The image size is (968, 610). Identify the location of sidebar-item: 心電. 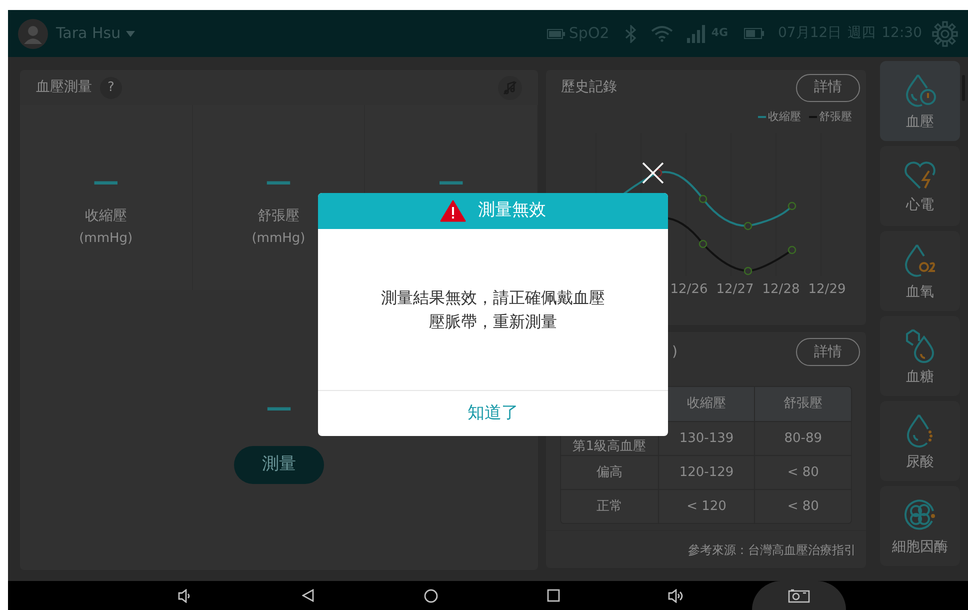
(920, 186).